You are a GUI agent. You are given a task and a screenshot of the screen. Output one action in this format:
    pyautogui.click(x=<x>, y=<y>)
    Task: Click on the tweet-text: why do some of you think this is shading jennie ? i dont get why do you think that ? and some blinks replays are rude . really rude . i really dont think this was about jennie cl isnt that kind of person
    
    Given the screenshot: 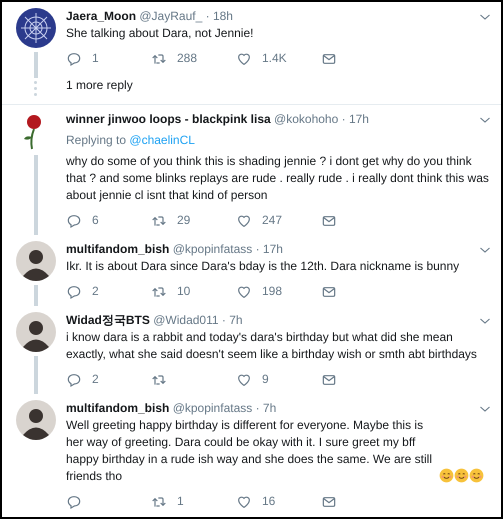 What is the action you would take?
    pyautogui.click(x=277, y=178)
    